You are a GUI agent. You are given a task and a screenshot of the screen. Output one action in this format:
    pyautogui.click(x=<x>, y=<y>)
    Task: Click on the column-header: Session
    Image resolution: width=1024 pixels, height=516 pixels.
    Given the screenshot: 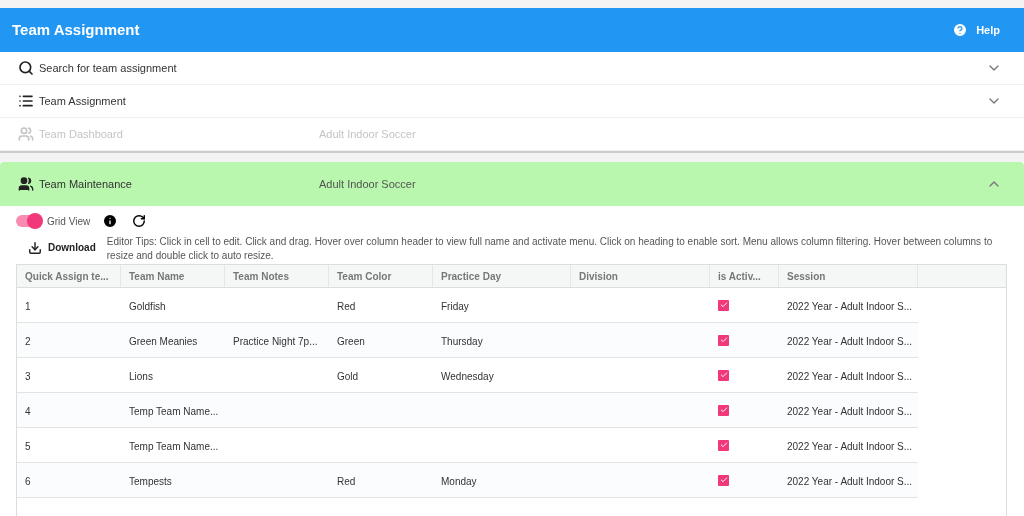 What is the action you would take?
    pyautogui.click(x=848, y=276)
    